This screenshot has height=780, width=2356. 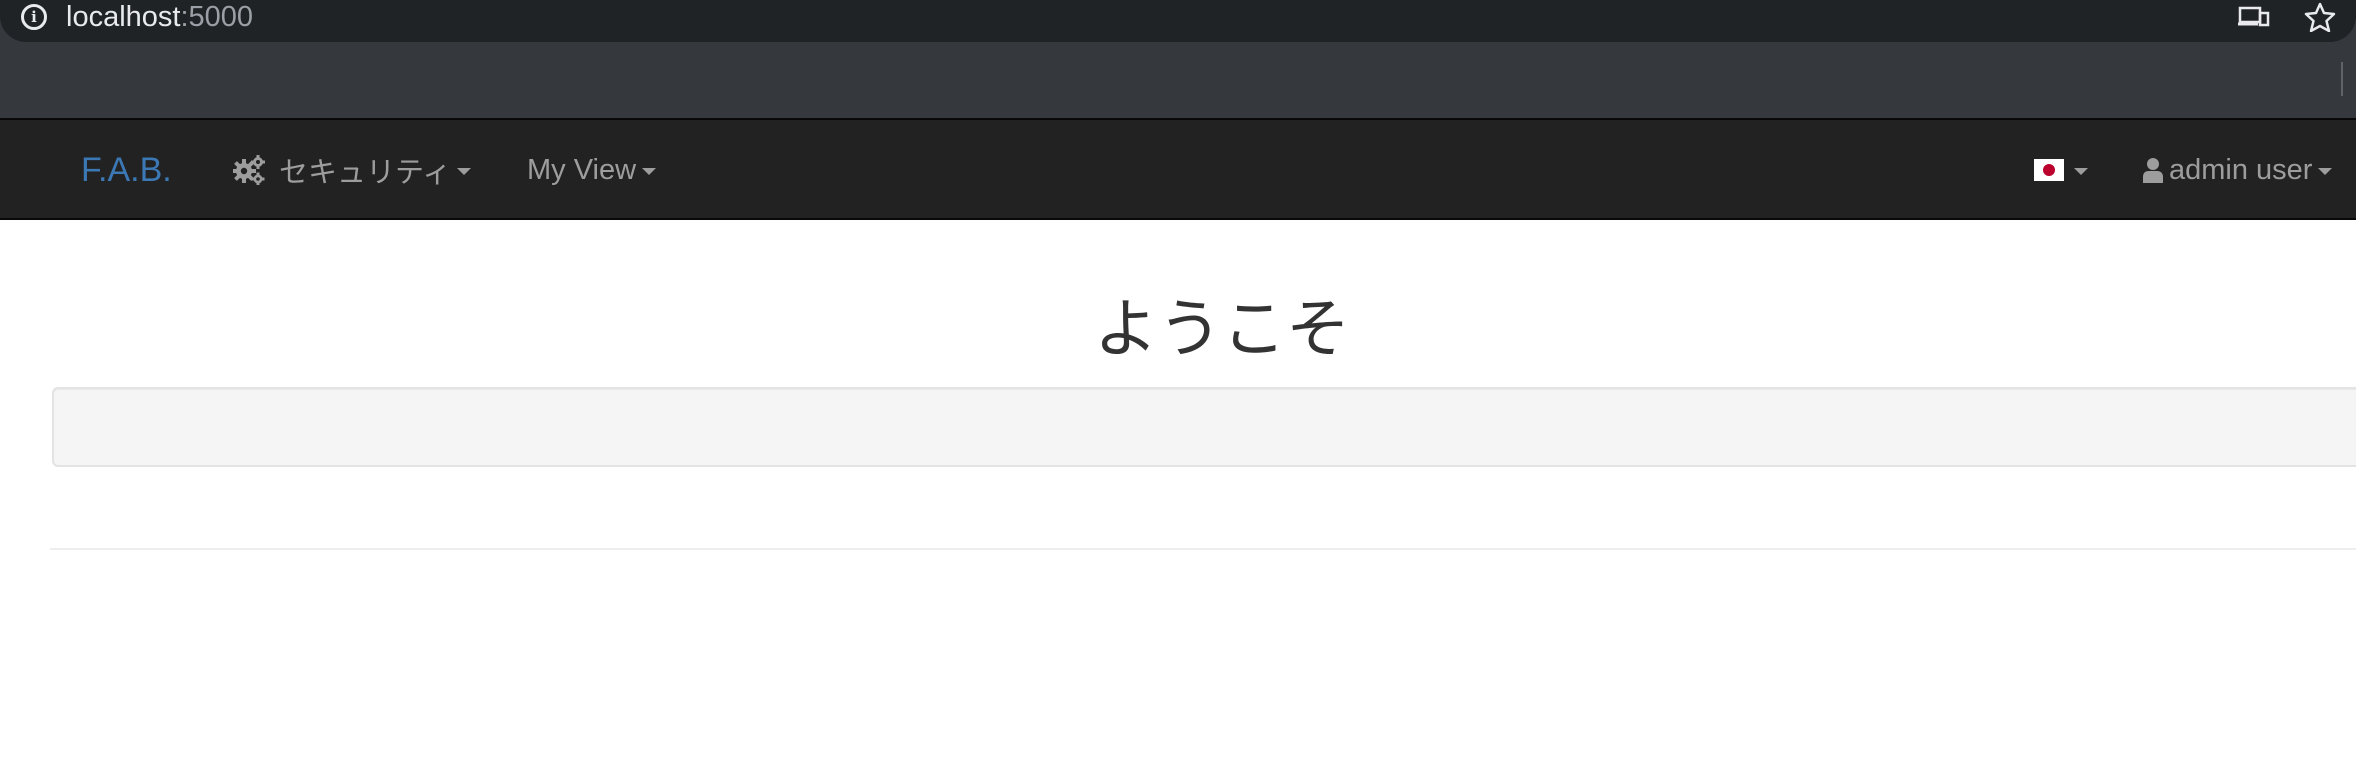 I want to click on language-menu, so click(x=2061, y=170).